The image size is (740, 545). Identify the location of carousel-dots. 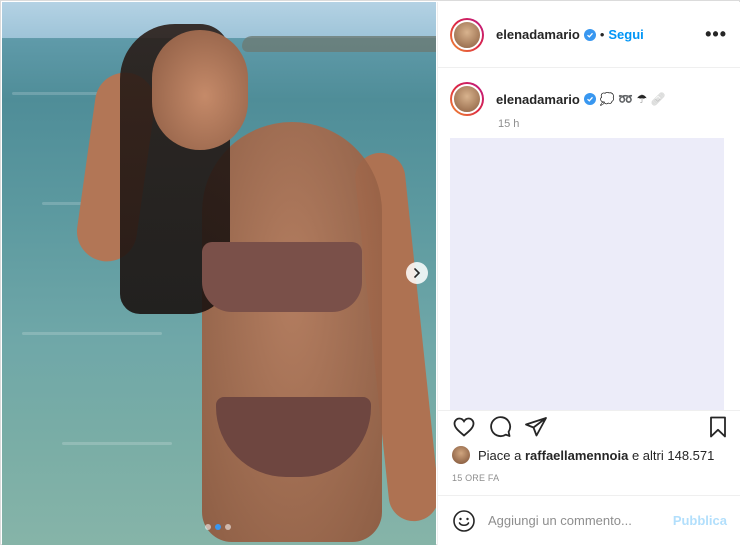
(218, 527).